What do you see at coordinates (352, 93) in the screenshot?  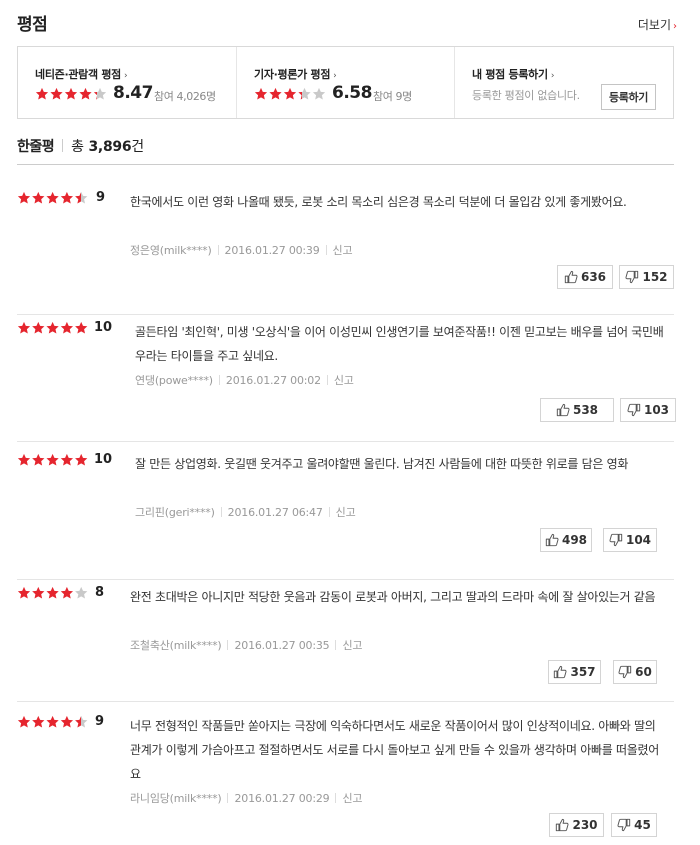 I see `critic-score: 6.58` at bounding box center [352, 93].